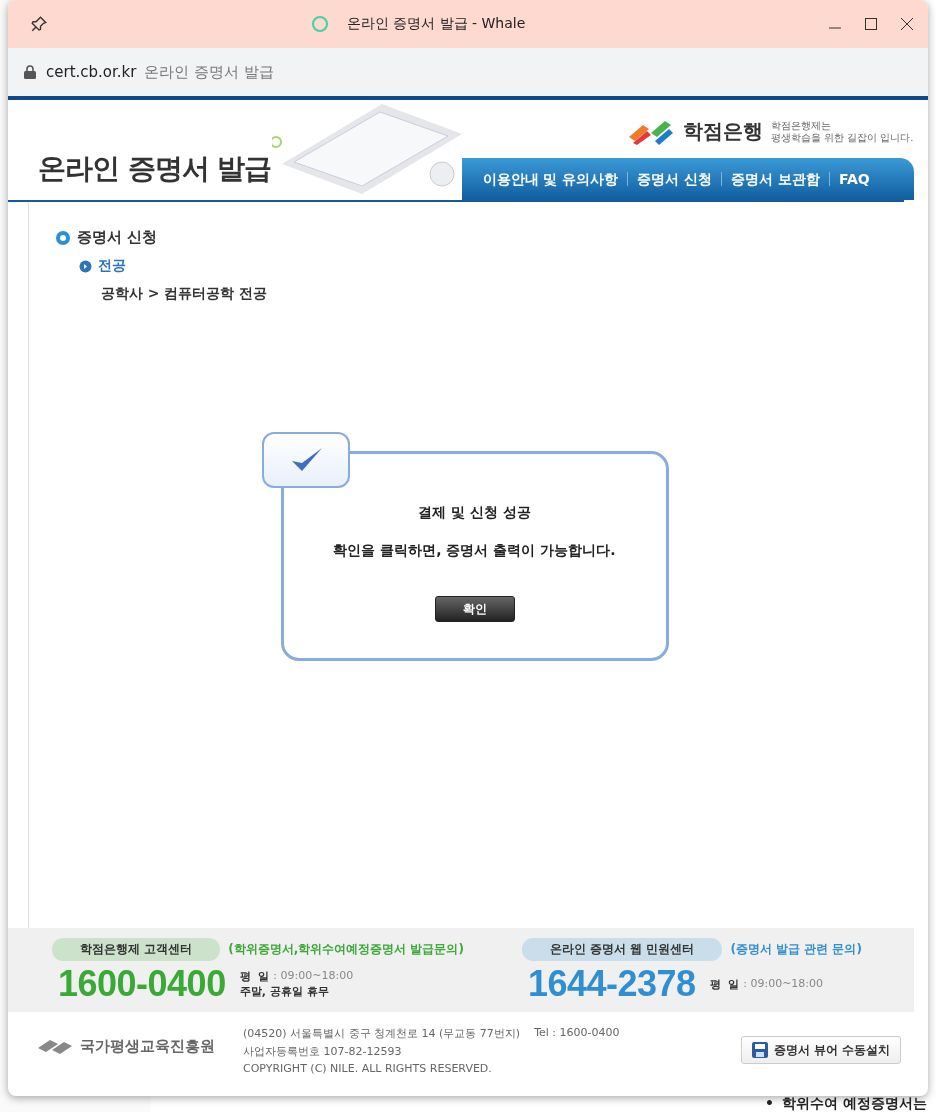 The image size is (936, 1112). I want to click on phone-number: 1600-0400, so click(142, 984).